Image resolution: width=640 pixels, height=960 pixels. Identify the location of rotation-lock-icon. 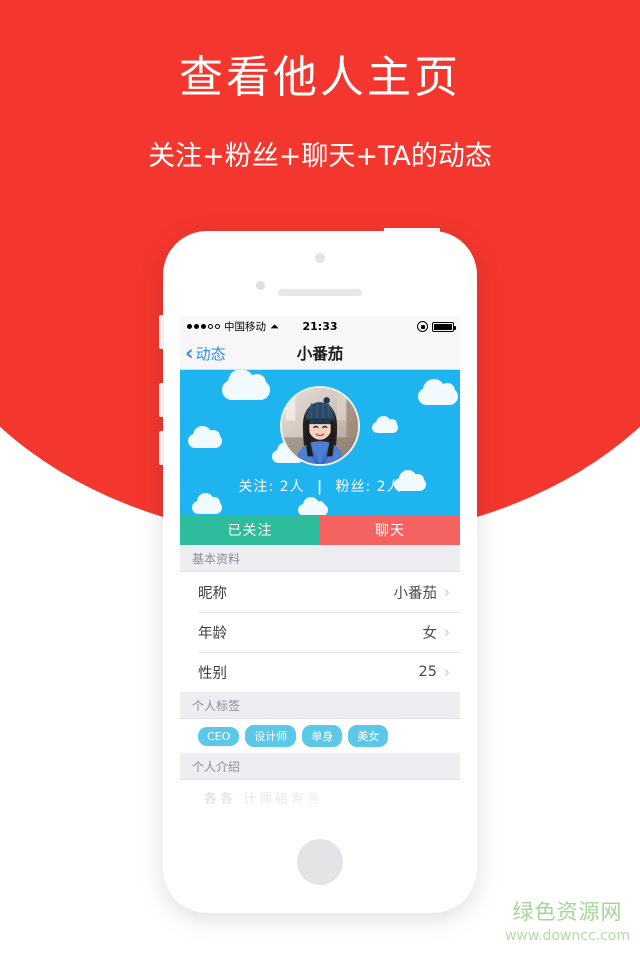
(422, 326).